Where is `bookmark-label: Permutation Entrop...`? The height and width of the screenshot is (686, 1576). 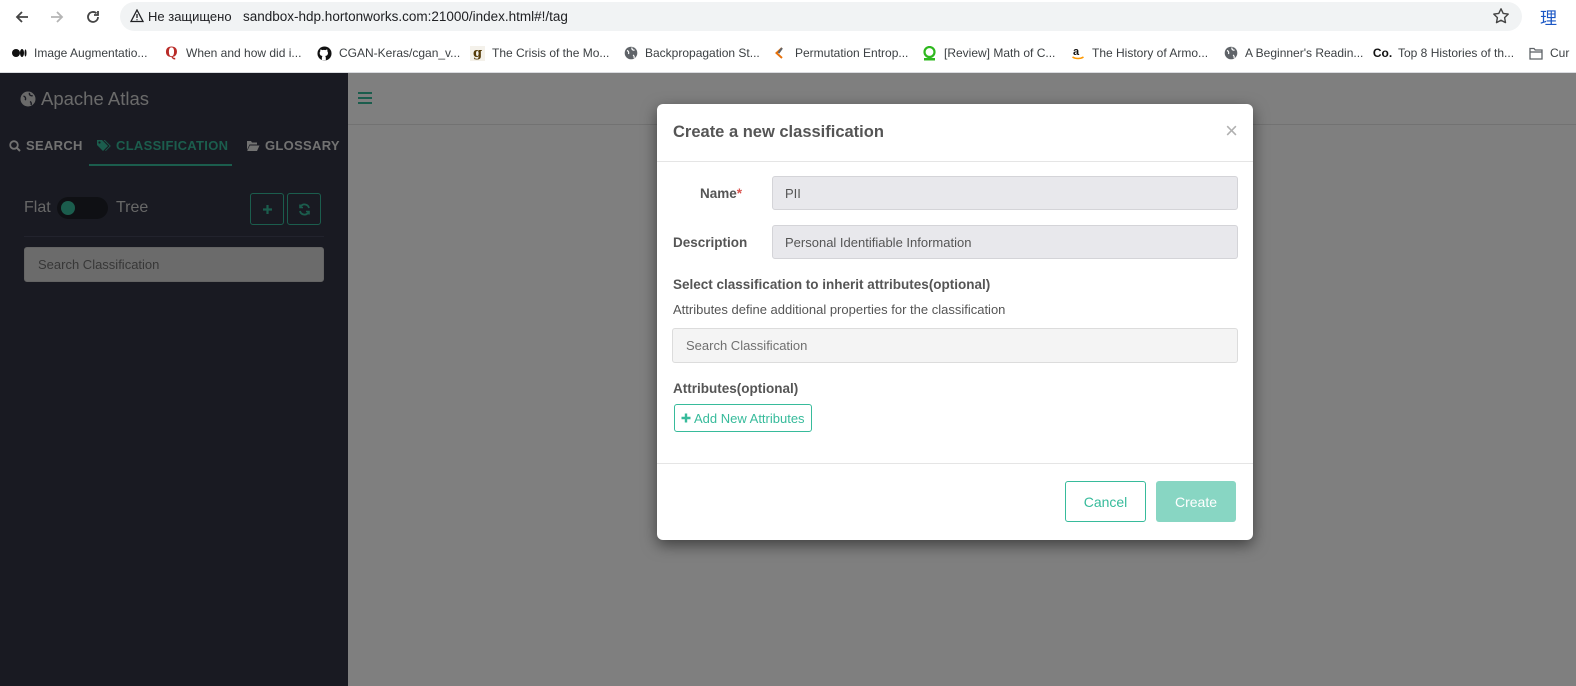 bookmark-label: Permutation Entrop... is located at coordinates (852, 53).